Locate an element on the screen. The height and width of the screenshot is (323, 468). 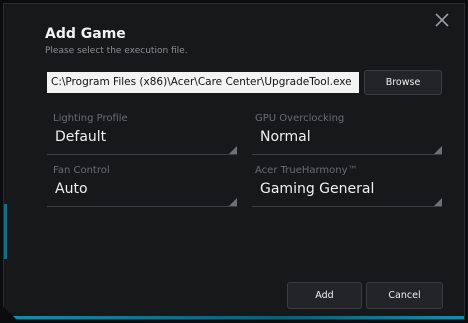
gpu-overclocking-value: Normal is located at coordinates (285, 137).